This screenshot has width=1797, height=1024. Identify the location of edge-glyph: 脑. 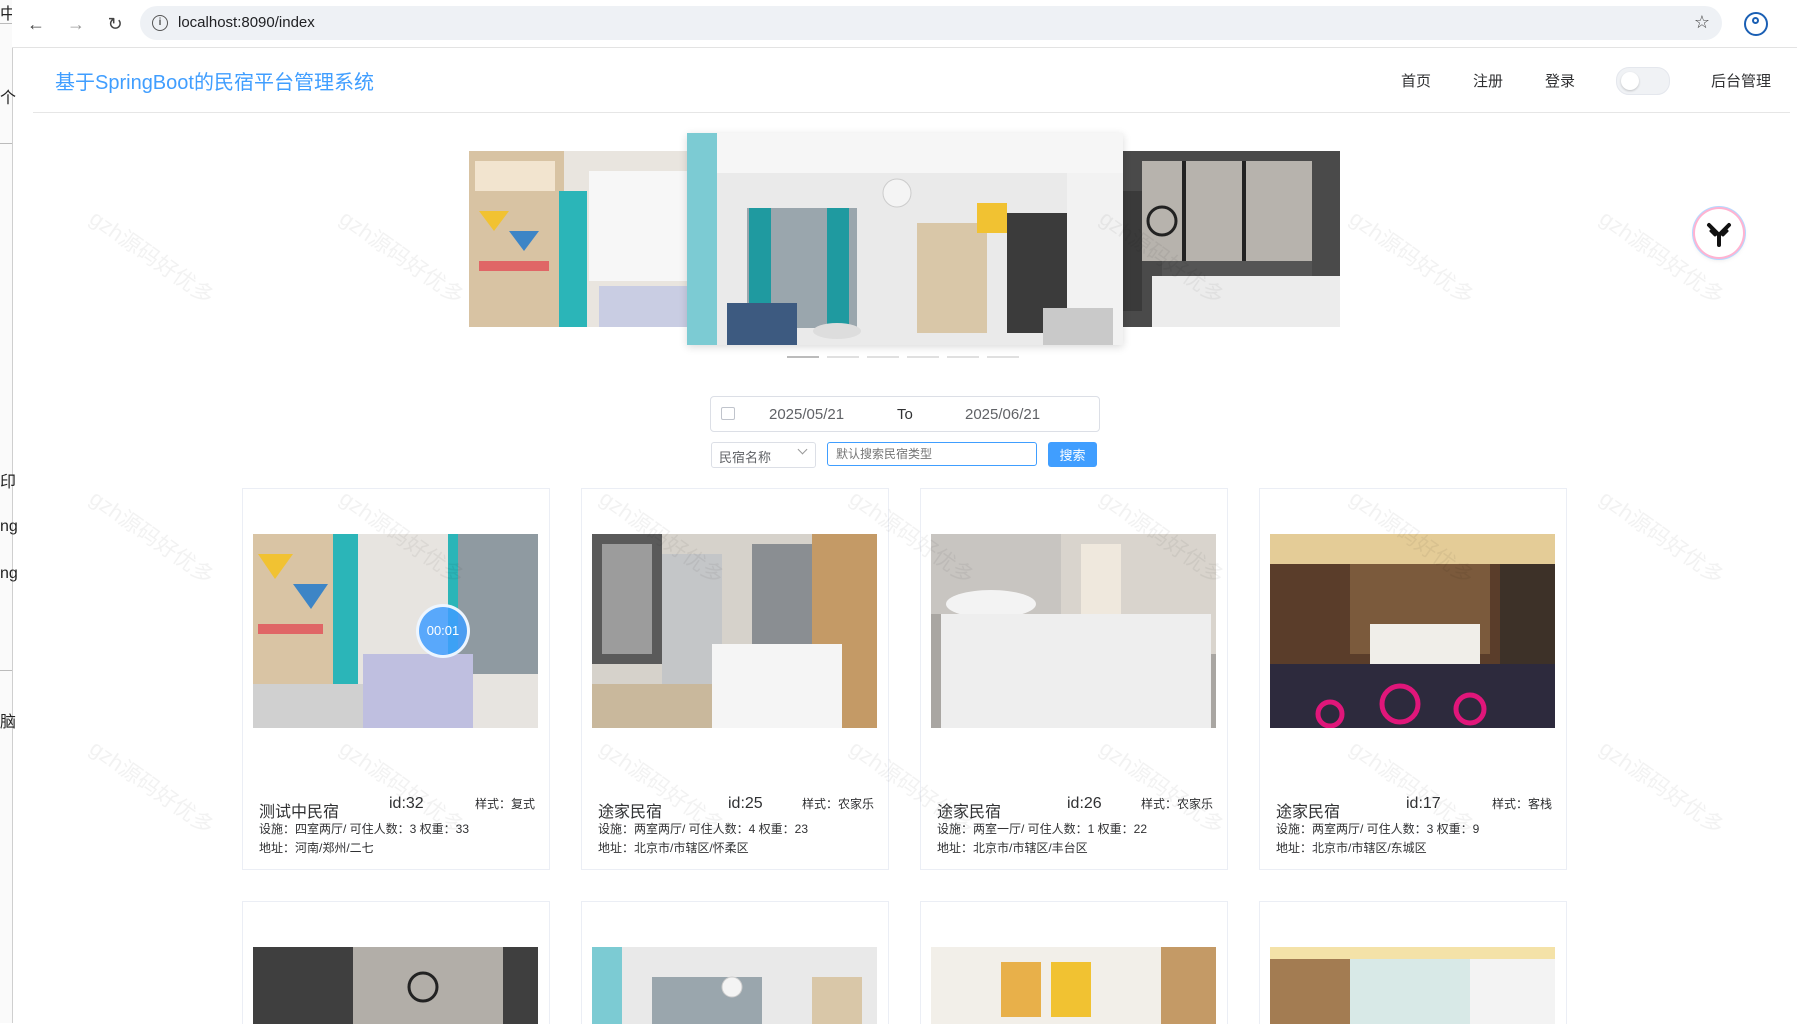
(8, 722).